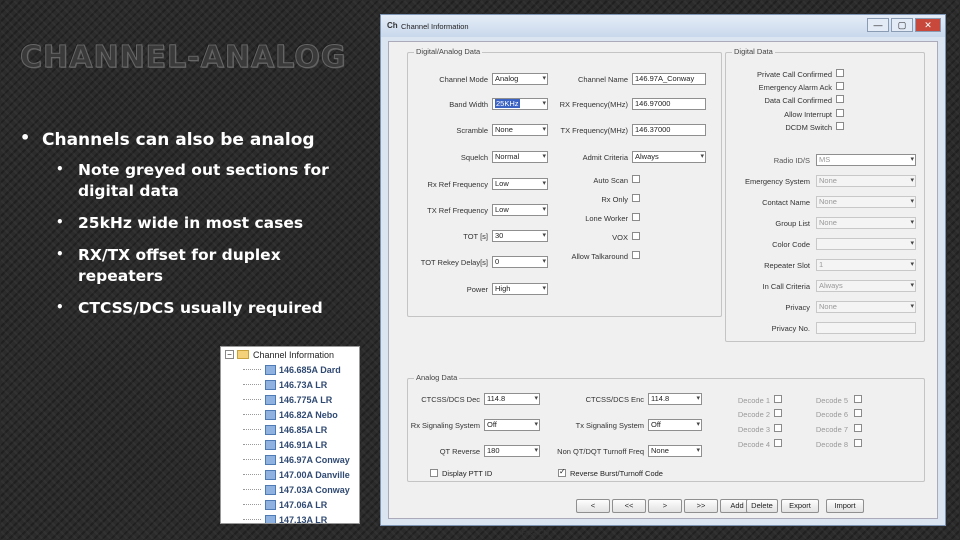 This screenshot has height=540, width=960. What do you see at coordinates (636, 179) in the screenshot?
I see `auto-scan-checkbox` at bounding box center [636, 179].